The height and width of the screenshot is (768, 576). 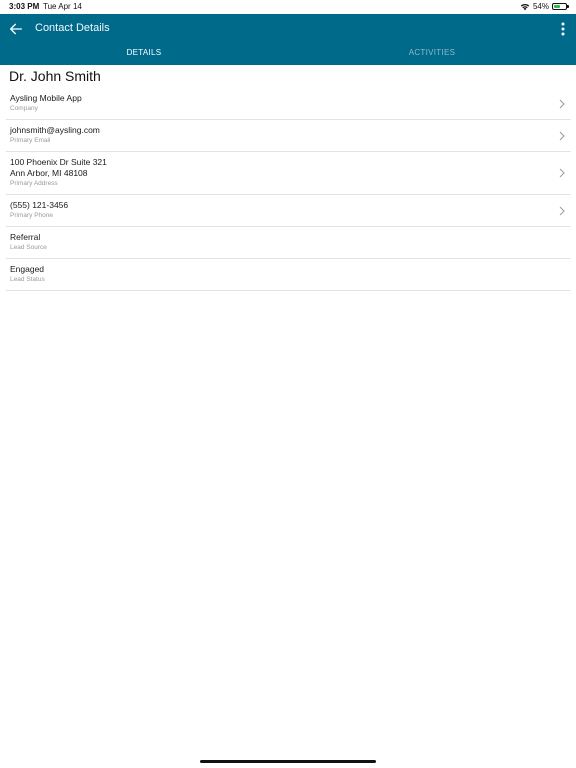 I want to click on tab-activities: ACTIVITIES, so click(x=432, y=55).